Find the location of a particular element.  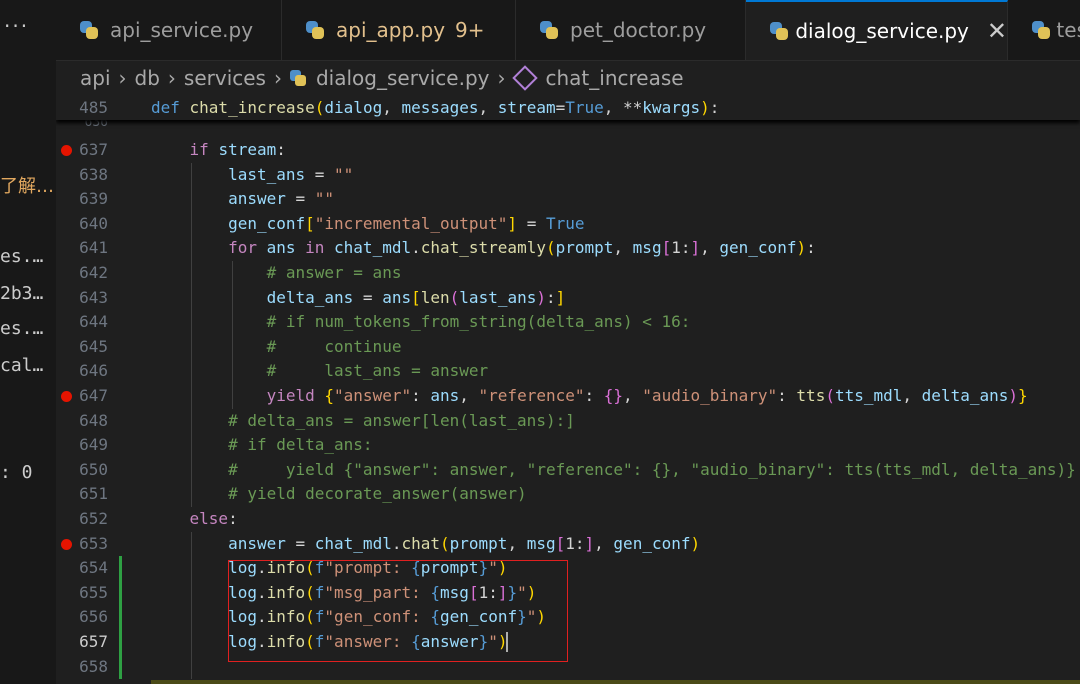

code-token: gen_conf is located at coordinates (267, 223).